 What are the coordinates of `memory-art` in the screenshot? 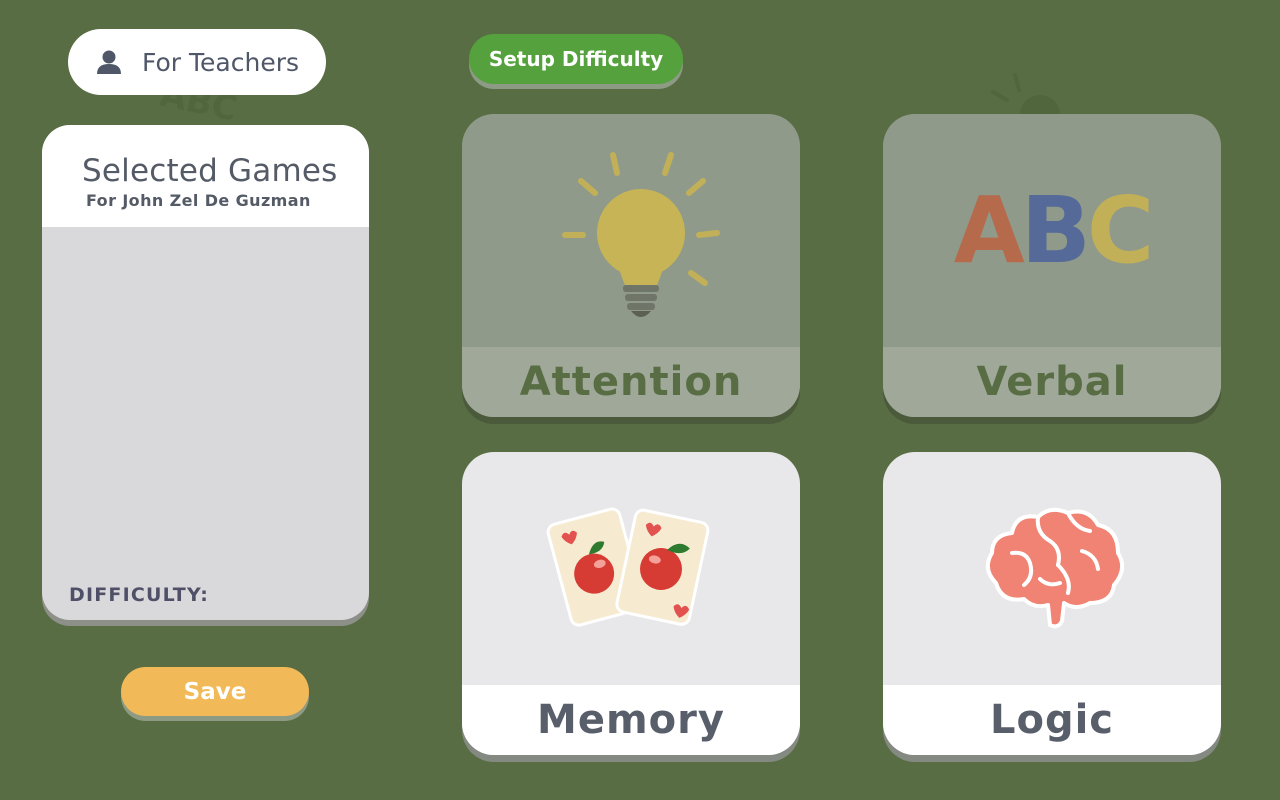 It's located at (631, 568).